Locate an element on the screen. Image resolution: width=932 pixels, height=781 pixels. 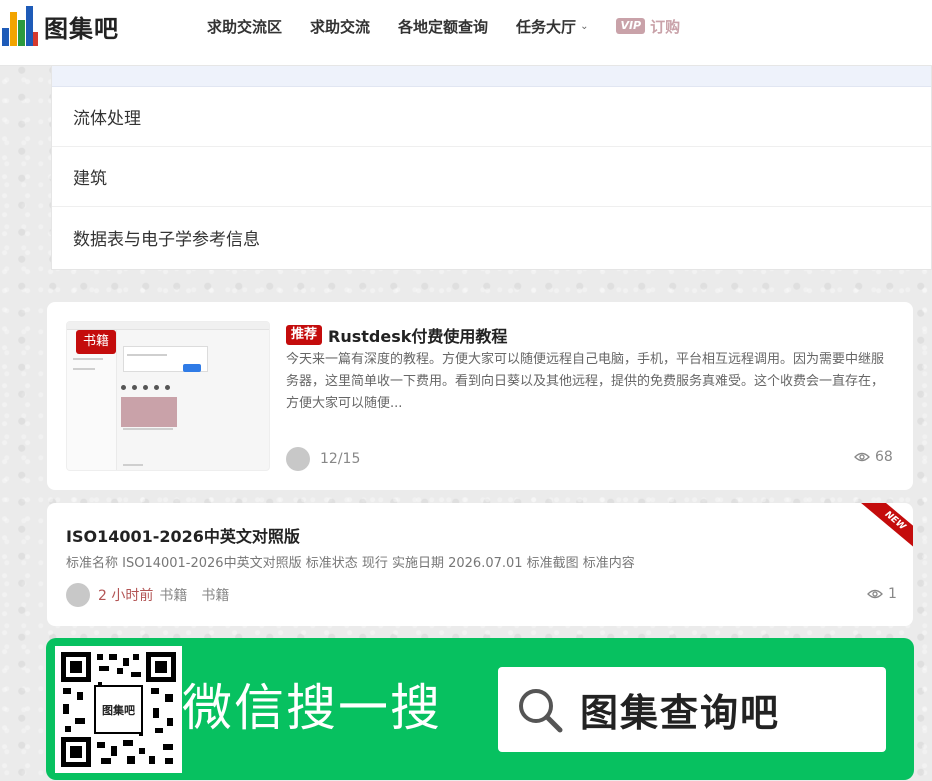
wechat-slogan: 微信搜一搜 is located at coordinates (312, 708).